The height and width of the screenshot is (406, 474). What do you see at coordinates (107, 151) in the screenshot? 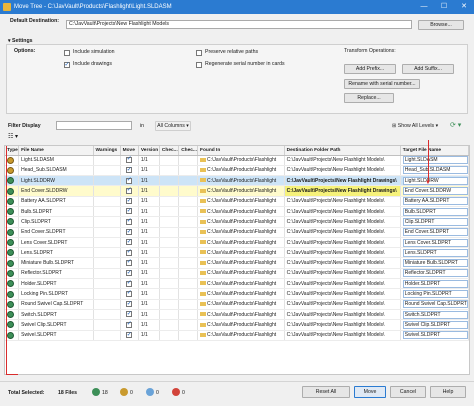
I see `column-header-warnings: Warnings` at bounding box center [107, 151].